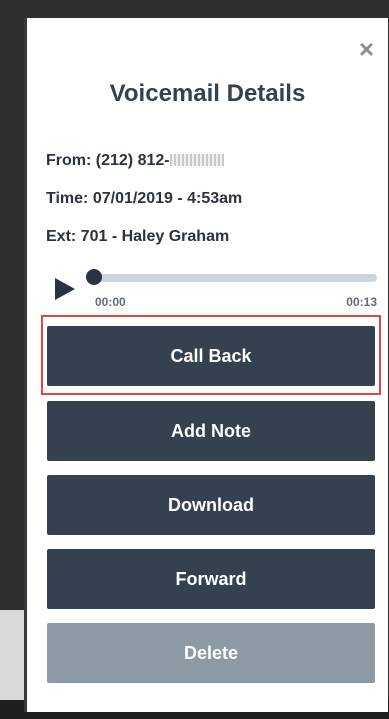 This screenshot has height=719, width=389. I want to click on progress-knob, so click(94, 277).